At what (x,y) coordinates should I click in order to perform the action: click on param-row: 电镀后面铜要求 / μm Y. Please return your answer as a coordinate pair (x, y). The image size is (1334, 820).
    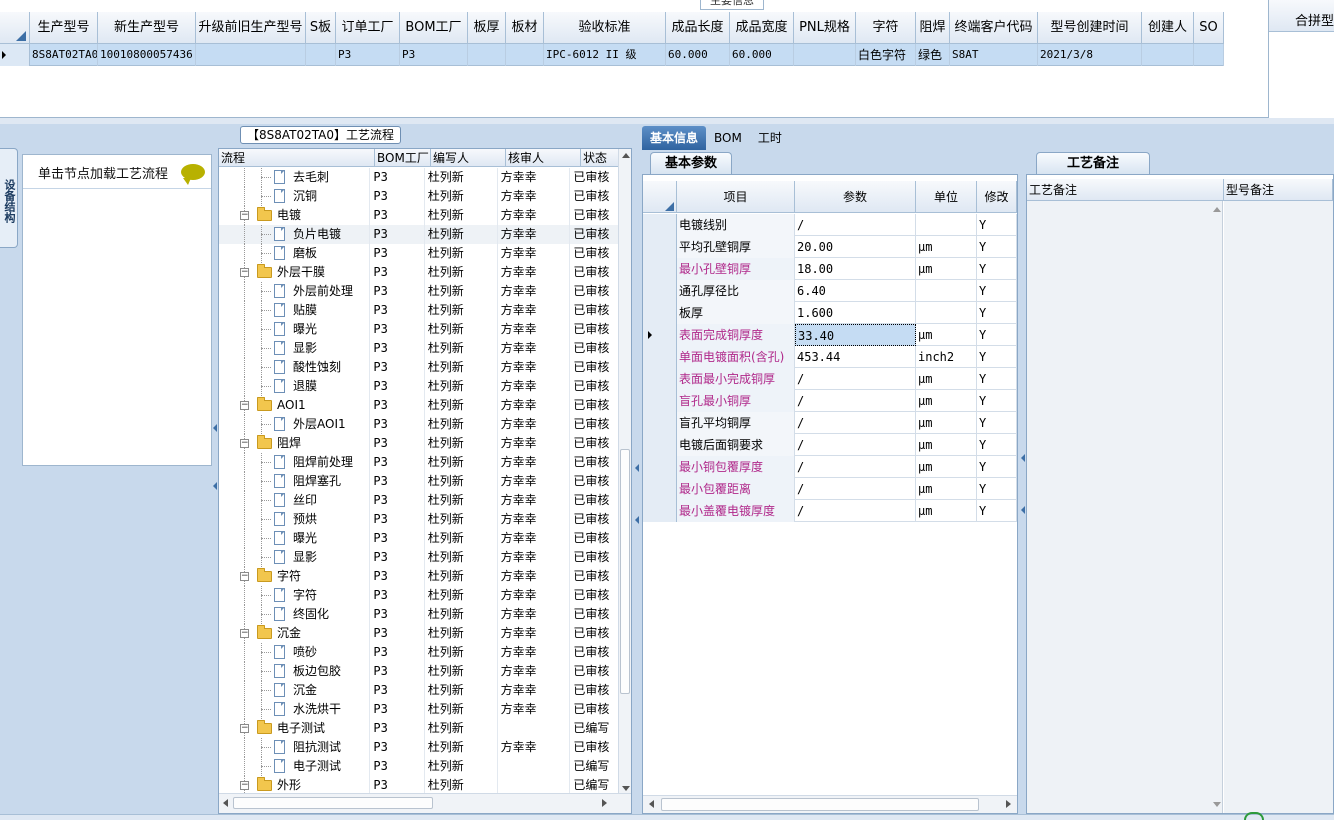
    Looking at the image, I should click on (830, 445).